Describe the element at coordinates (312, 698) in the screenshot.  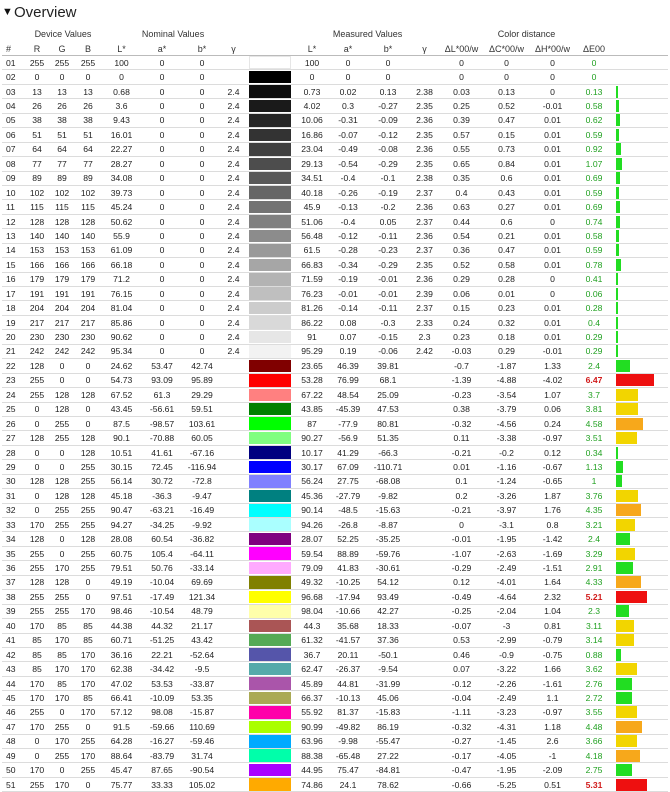
I see `measured-l: 66.37` at that location.